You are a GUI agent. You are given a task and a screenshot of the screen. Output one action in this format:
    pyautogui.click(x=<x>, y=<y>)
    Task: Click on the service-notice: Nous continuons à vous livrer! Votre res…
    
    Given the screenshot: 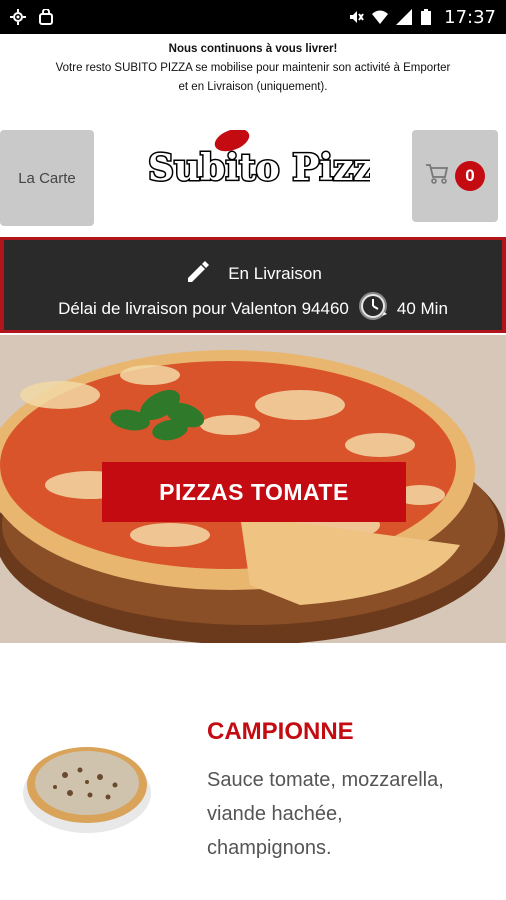 What is the action you would take?
    pyautogui.click(x=253, y=68)
    